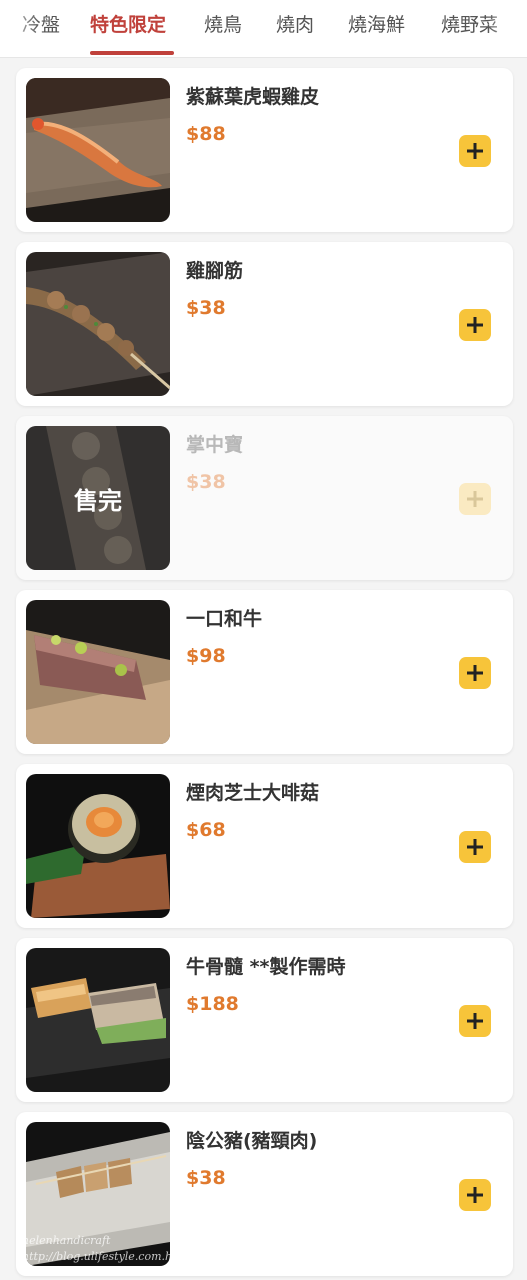  I want to click on menu-item-card: 紫蘇葉虎蝦雞皮 $88, so click(264, 150).